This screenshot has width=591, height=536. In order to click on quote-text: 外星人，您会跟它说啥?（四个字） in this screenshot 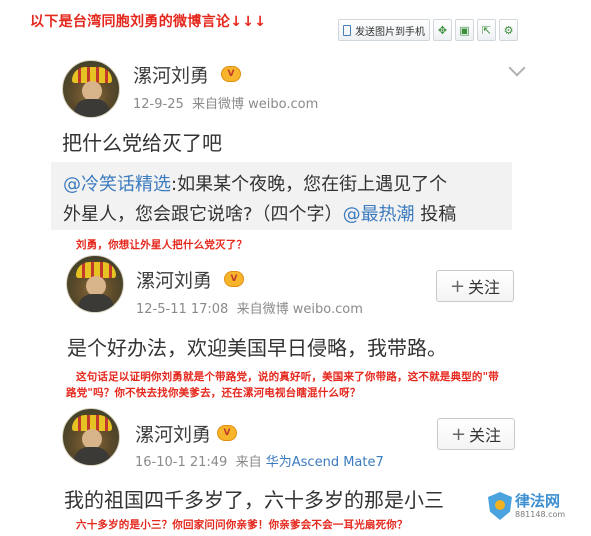, I will do `click(203, 214)`.